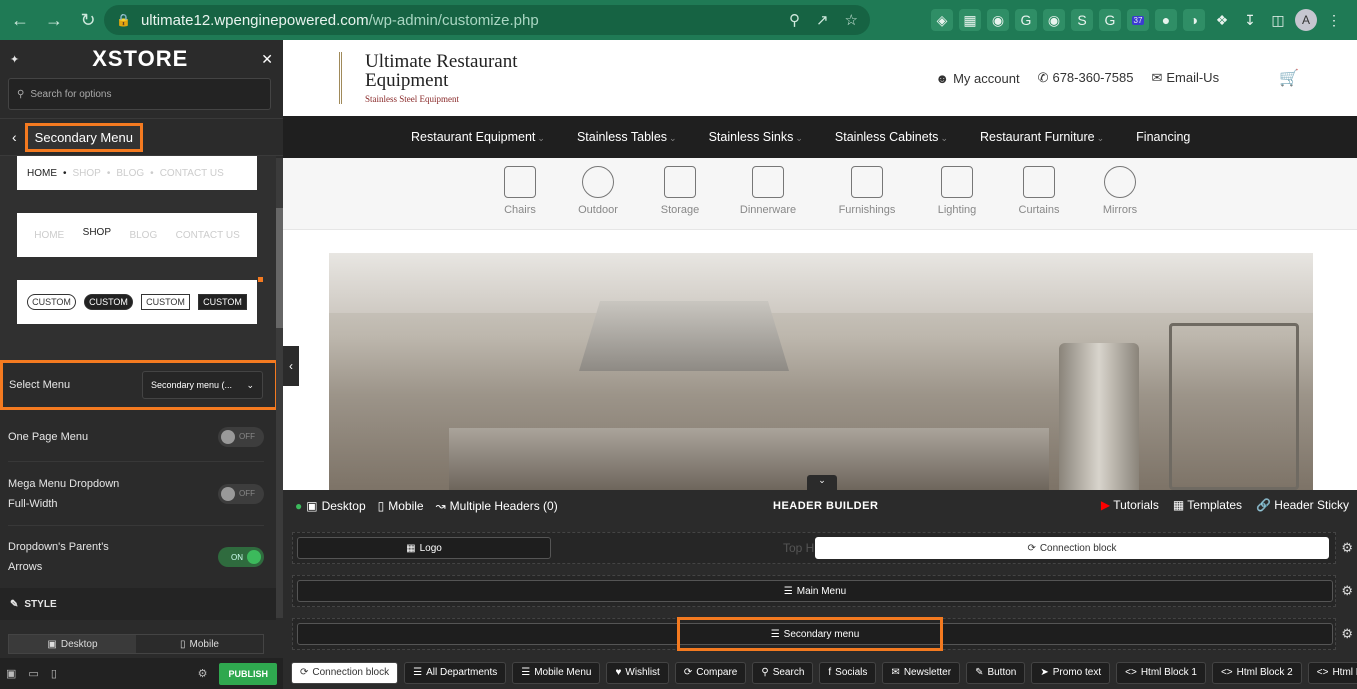 The image size is (1357, 689). Describe the element at coordinates (1289, 78) in the screenshot. I see `cart-icon: 🛒` at that location.